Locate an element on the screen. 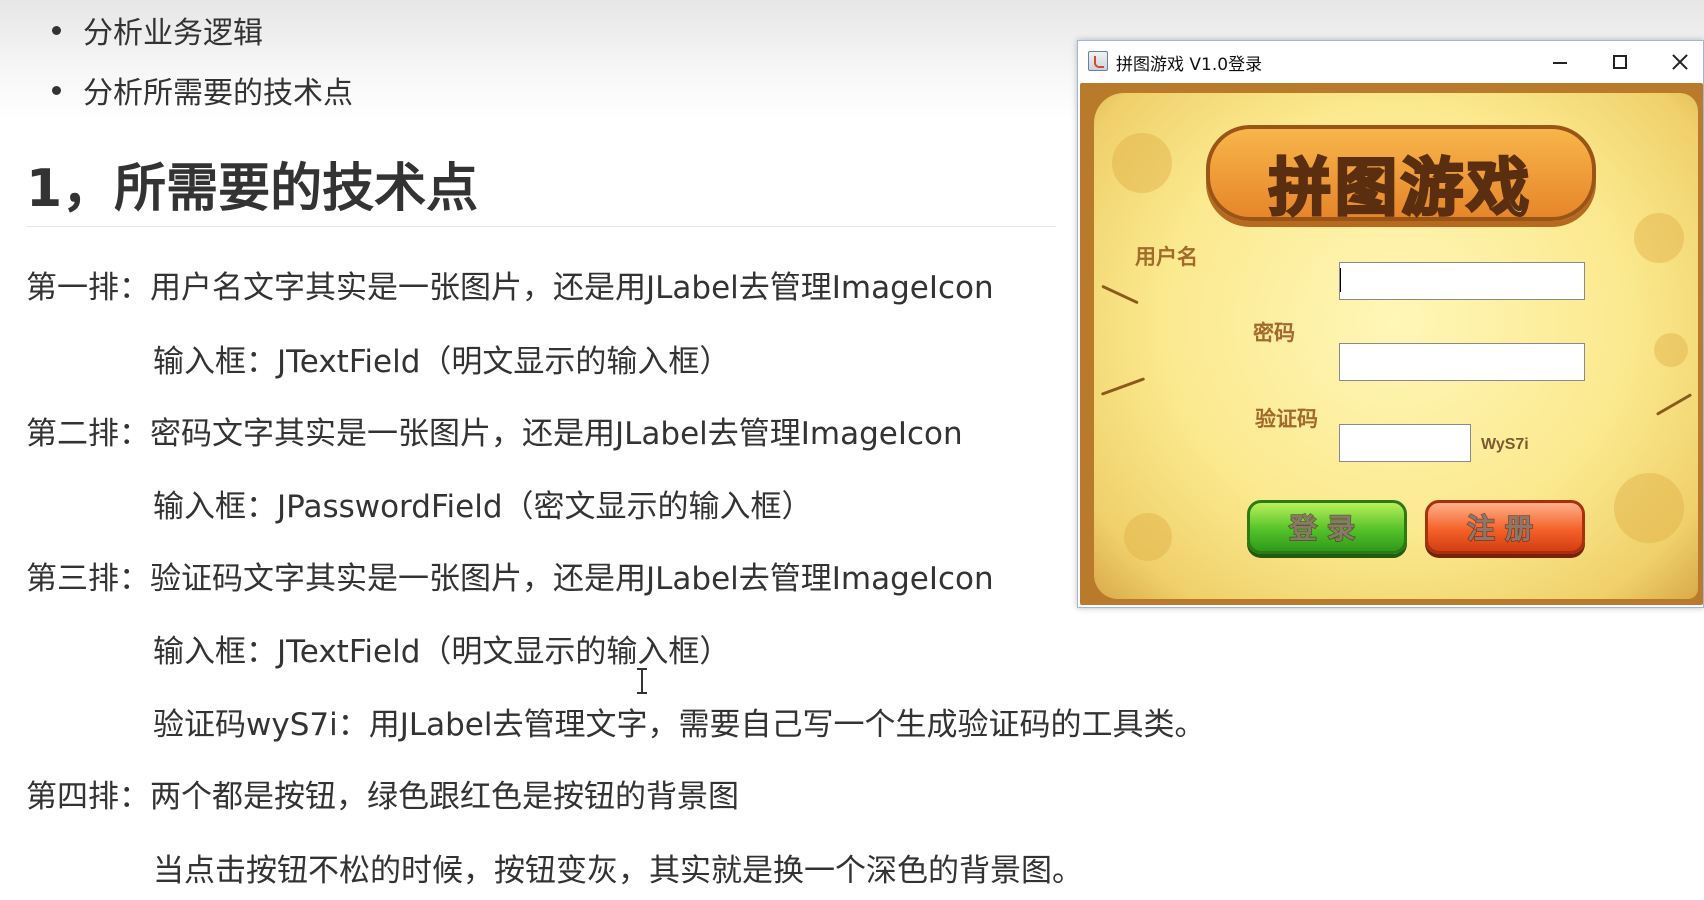 The image size is (1704, 900). captcha-code: WyS7i is located at coordinates (1505, 445).